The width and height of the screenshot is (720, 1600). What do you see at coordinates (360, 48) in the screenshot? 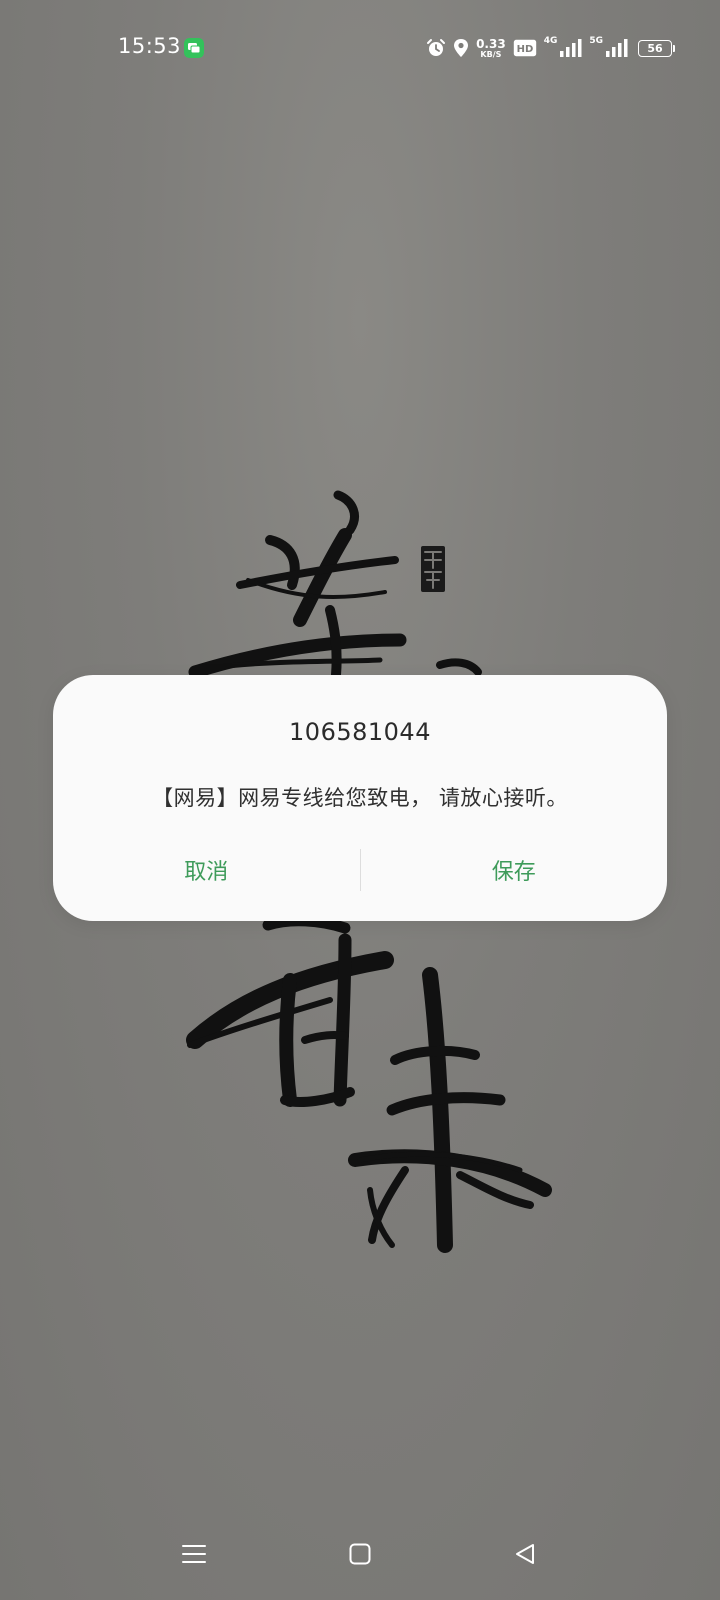
I see `status-bar: 15:53 0.33 KB/S HD 4G 5G 56` at bounding box center [360, 48].